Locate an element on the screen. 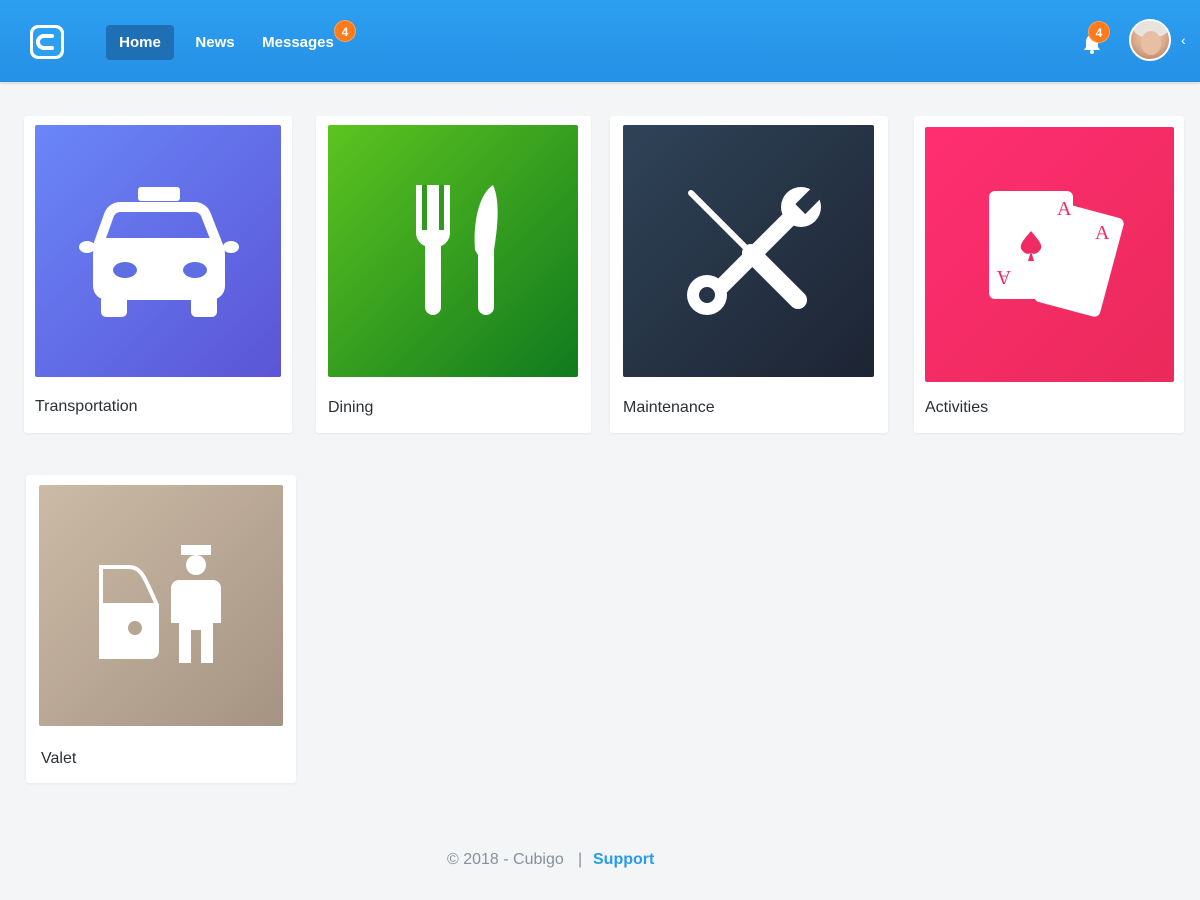 This screenshot has height=900, width=1200. tab-home: Home is located at coordinates (140, 42).